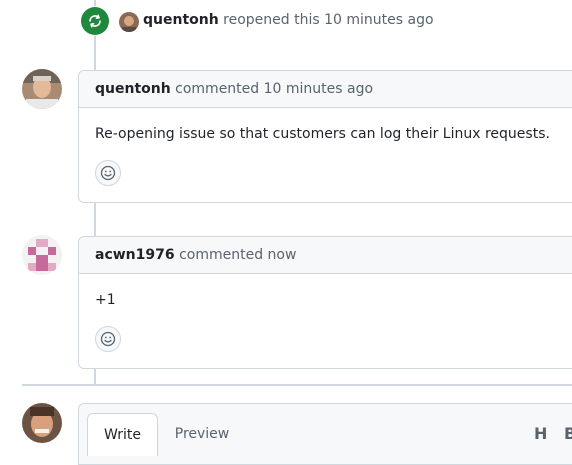 Image resolution: width=572 pixels, height=465 pixels. I want to click on author-link: acwn1976, so click(135, 255).